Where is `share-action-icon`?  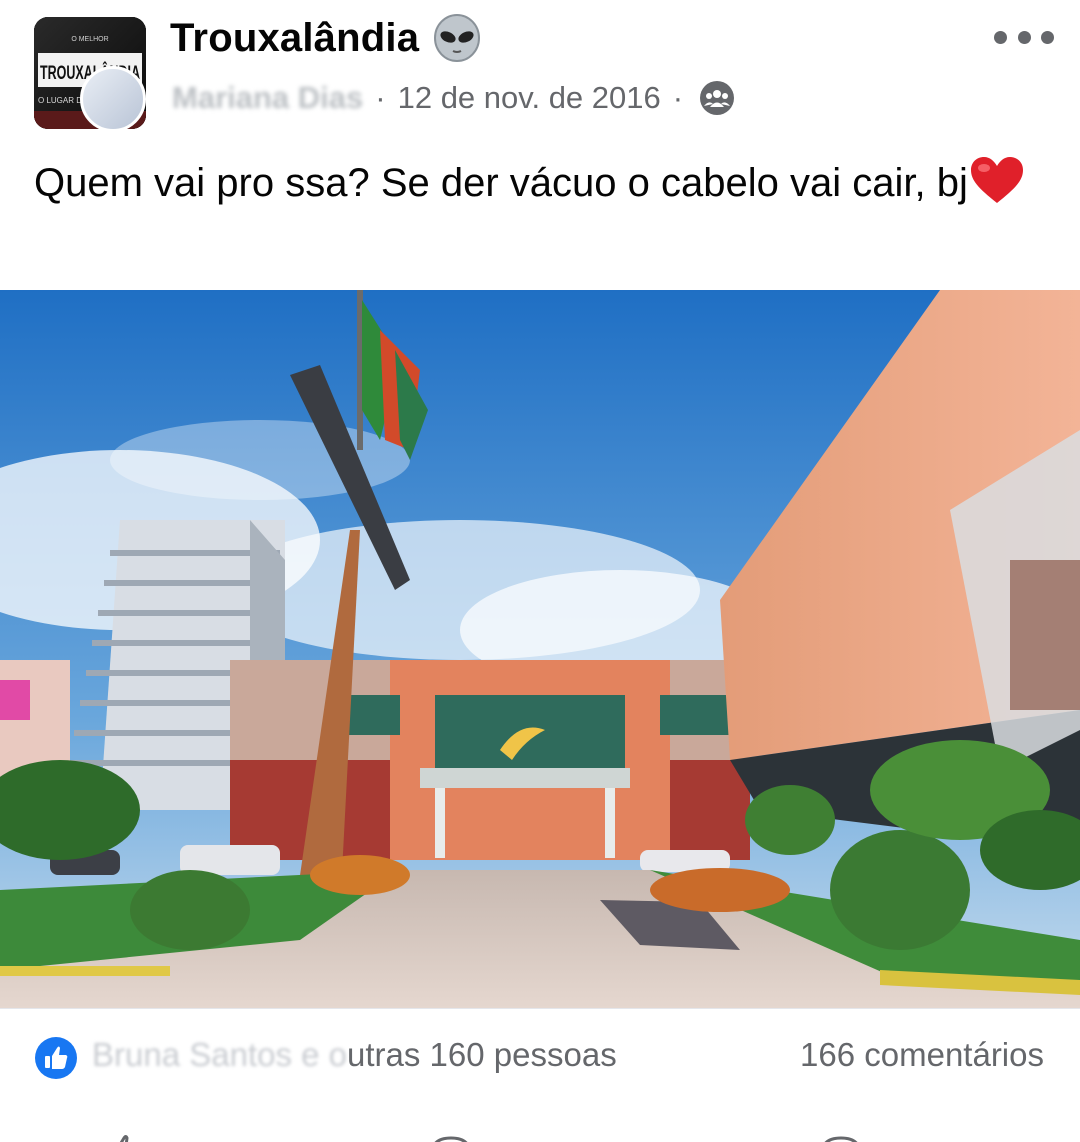
share-action-icon is located at coordinates (841, 1138).